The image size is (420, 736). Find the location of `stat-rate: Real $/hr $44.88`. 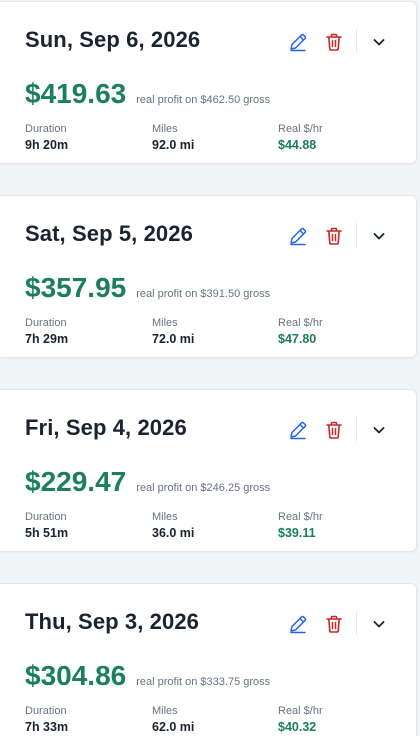

stat-rate: Real $/hr $44.88 is located at coordinates (300, 137).